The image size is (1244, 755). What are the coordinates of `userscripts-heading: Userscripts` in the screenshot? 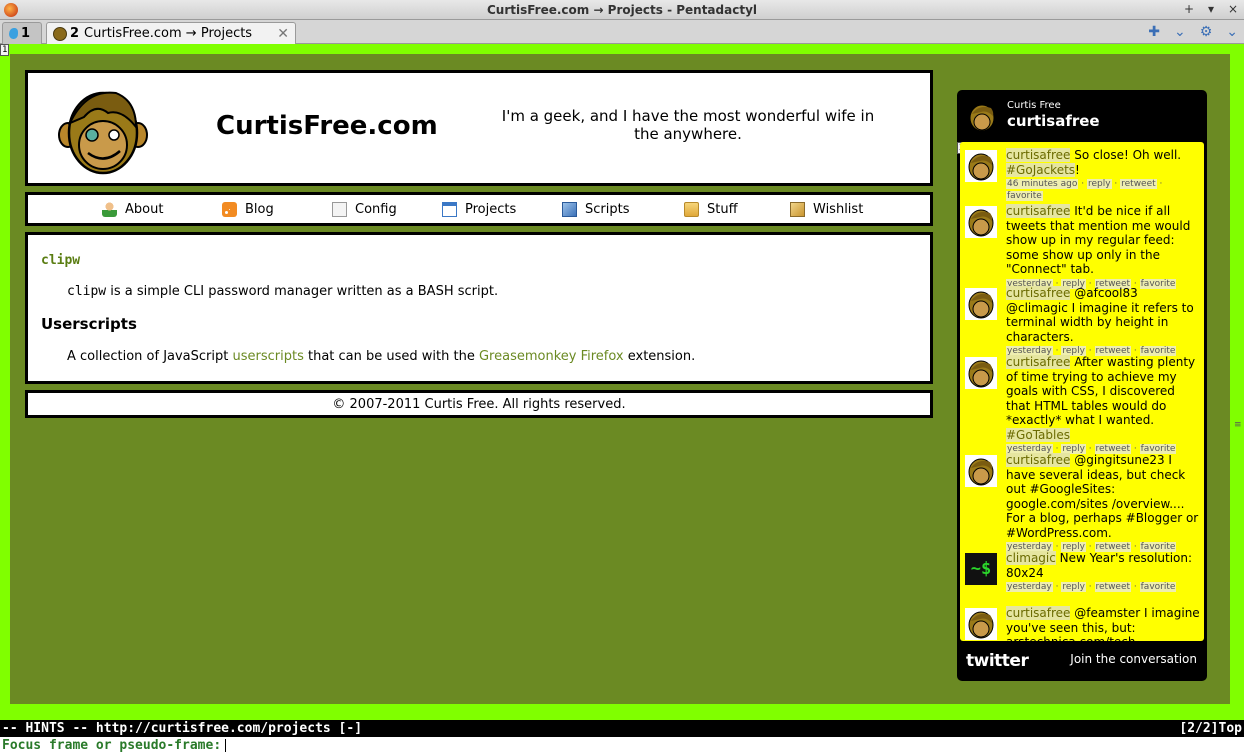 It's located at (89, 324).